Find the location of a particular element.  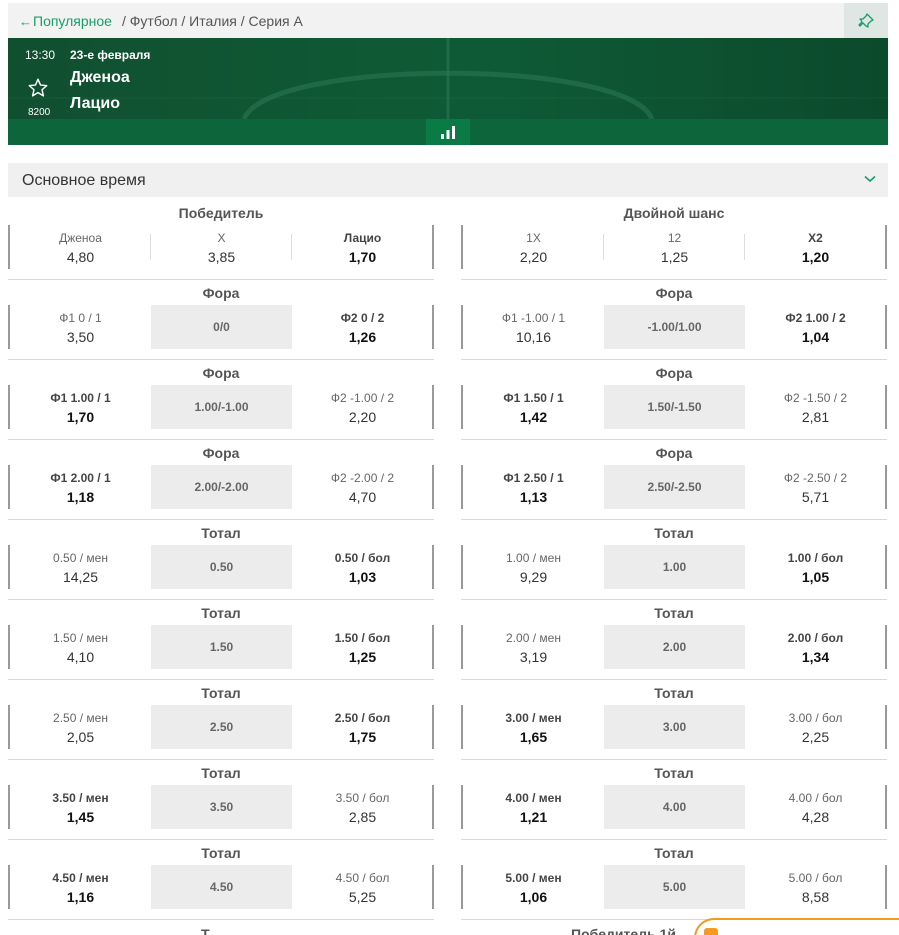

odds-cell: 4.00 / мен 1,21 is located at coordinates (533, 807).